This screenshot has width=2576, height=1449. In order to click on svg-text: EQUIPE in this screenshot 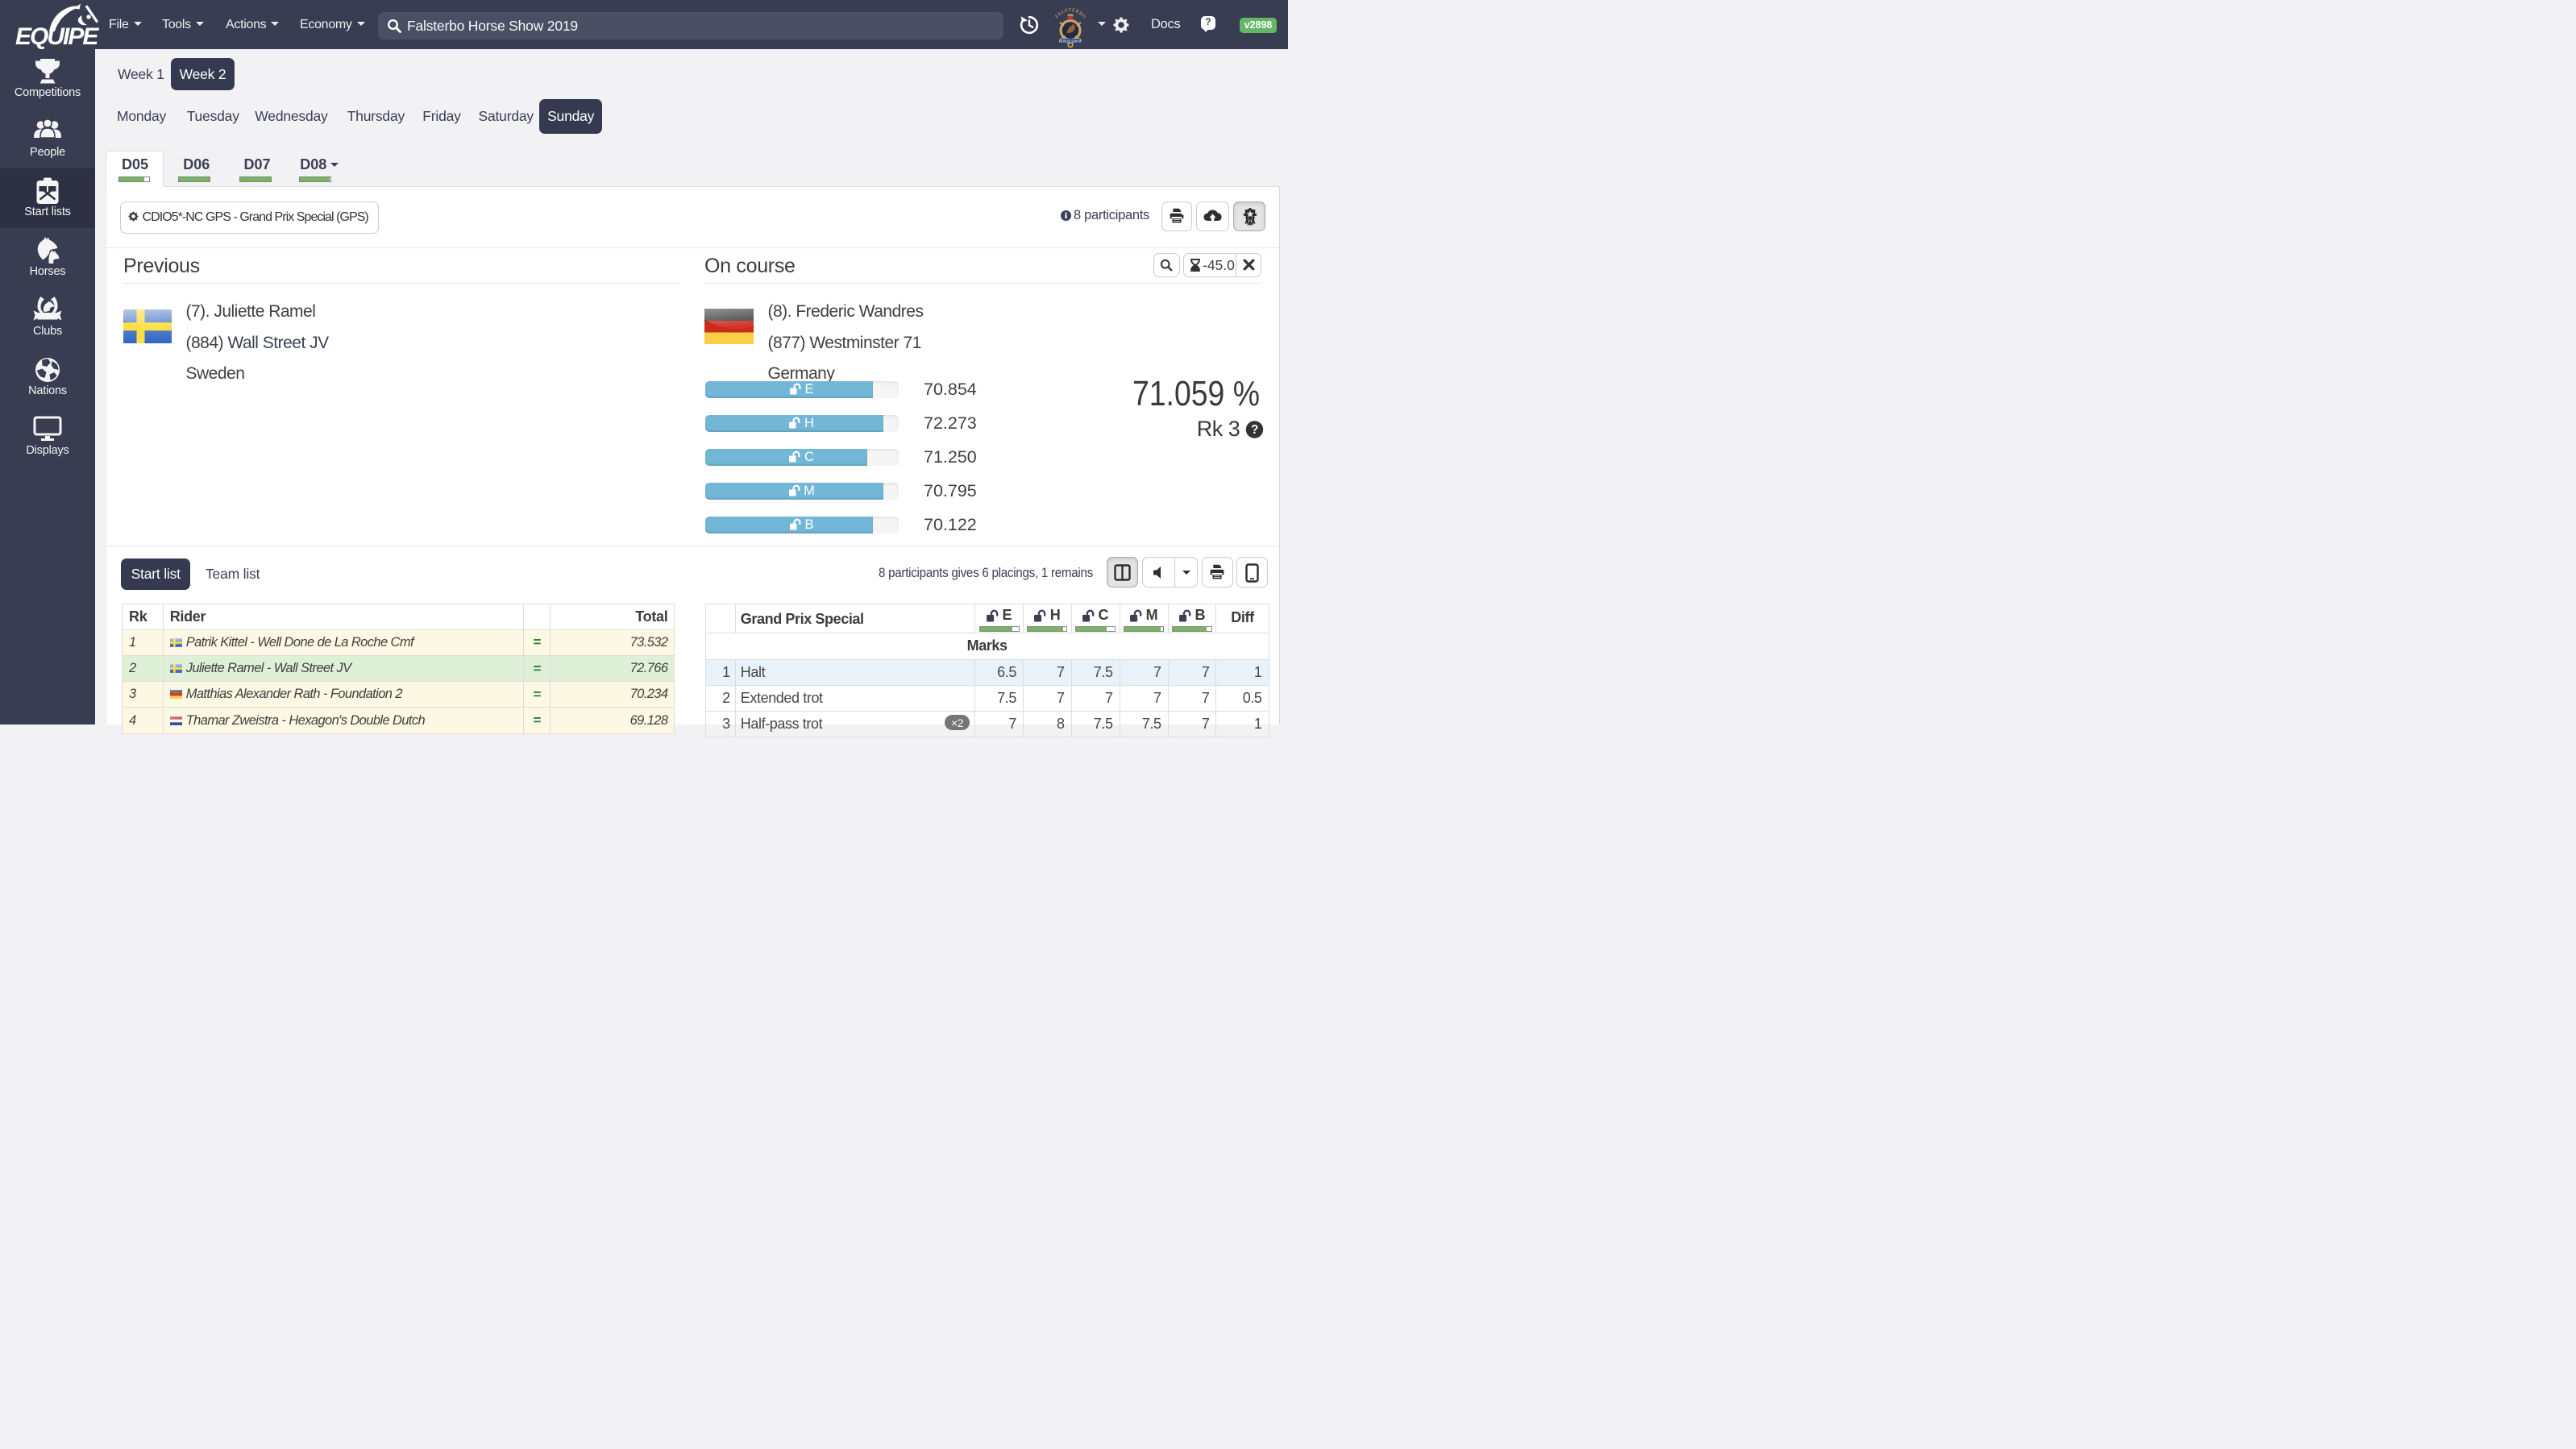, I will do `click(57, 36)`.